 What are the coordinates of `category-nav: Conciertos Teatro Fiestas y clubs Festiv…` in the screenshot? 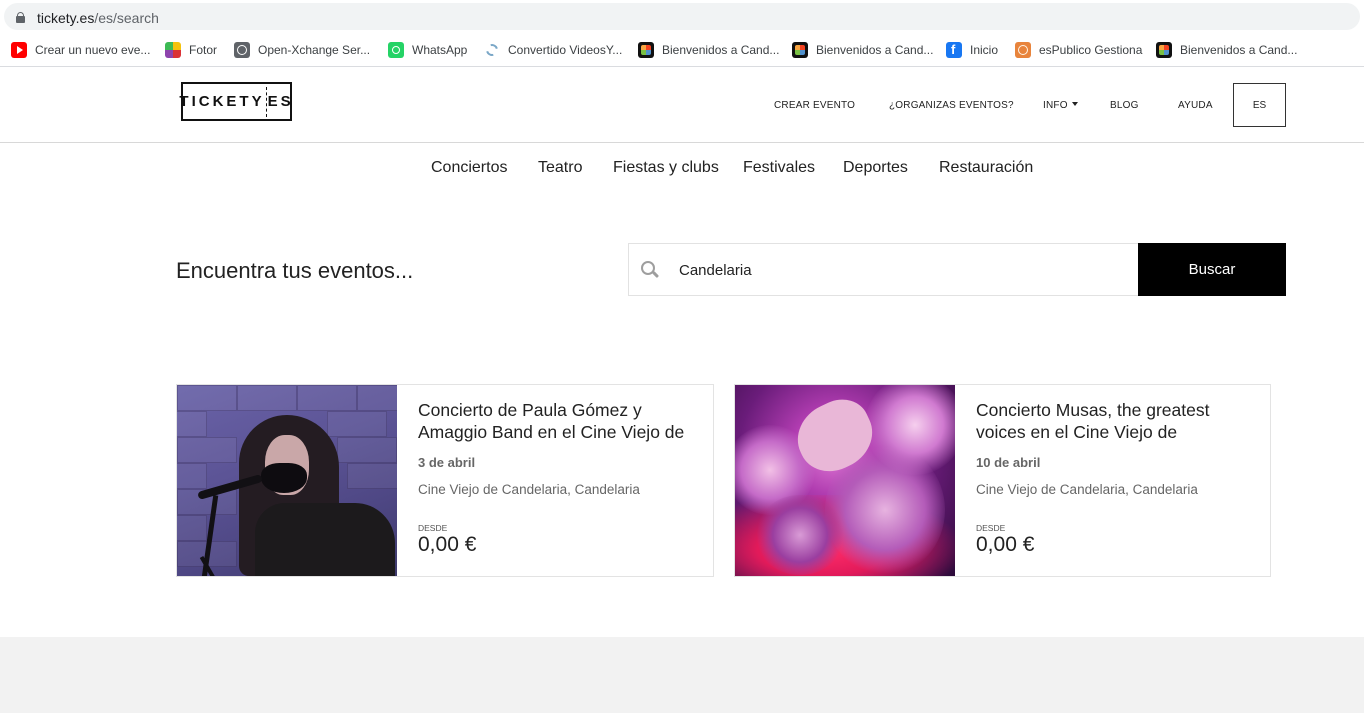 It's located at (682, 170).